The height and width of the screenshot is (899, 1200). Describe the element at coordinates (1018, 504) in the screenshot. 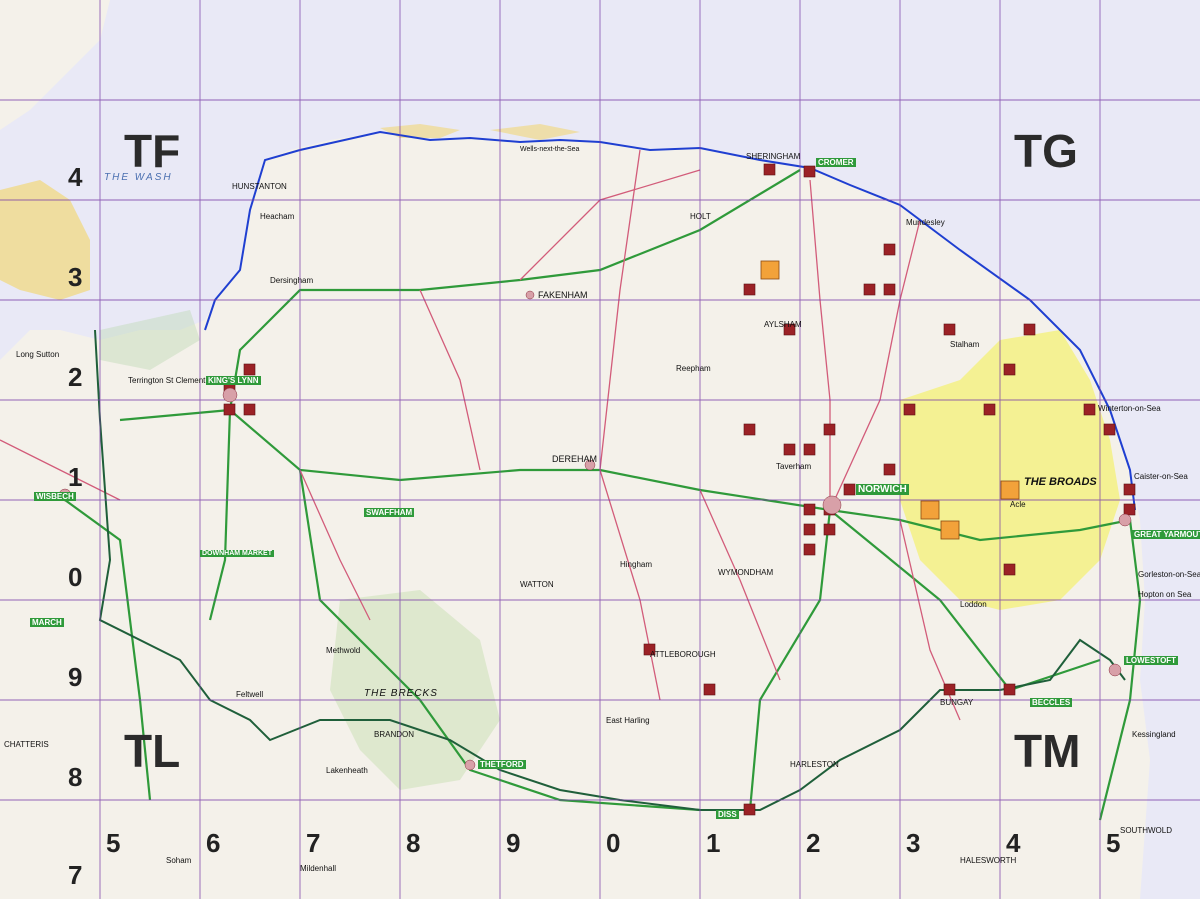

I see `town-label-acle: Acle` at that location.